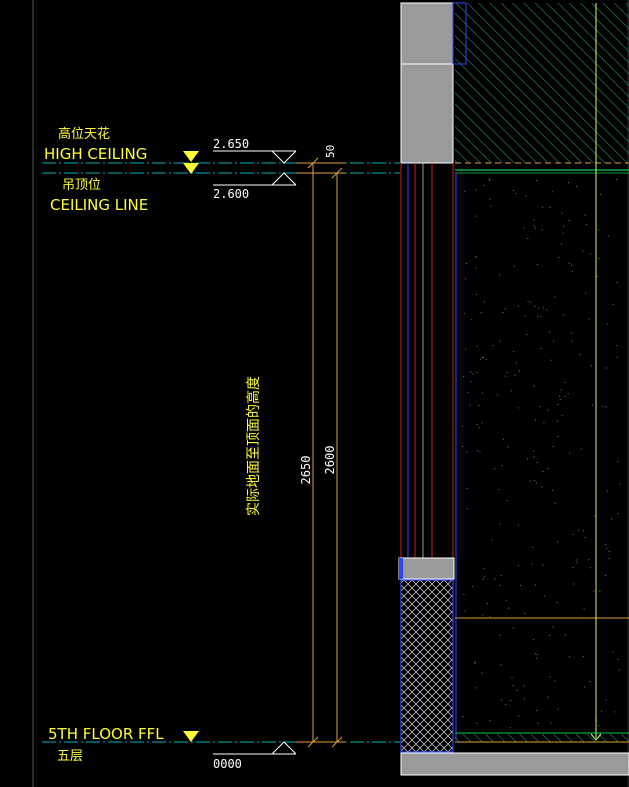 This screenshot has width=629, height=787. I want to click on label-ceiling-line-cn: 吊顶位, so click(81, 185).